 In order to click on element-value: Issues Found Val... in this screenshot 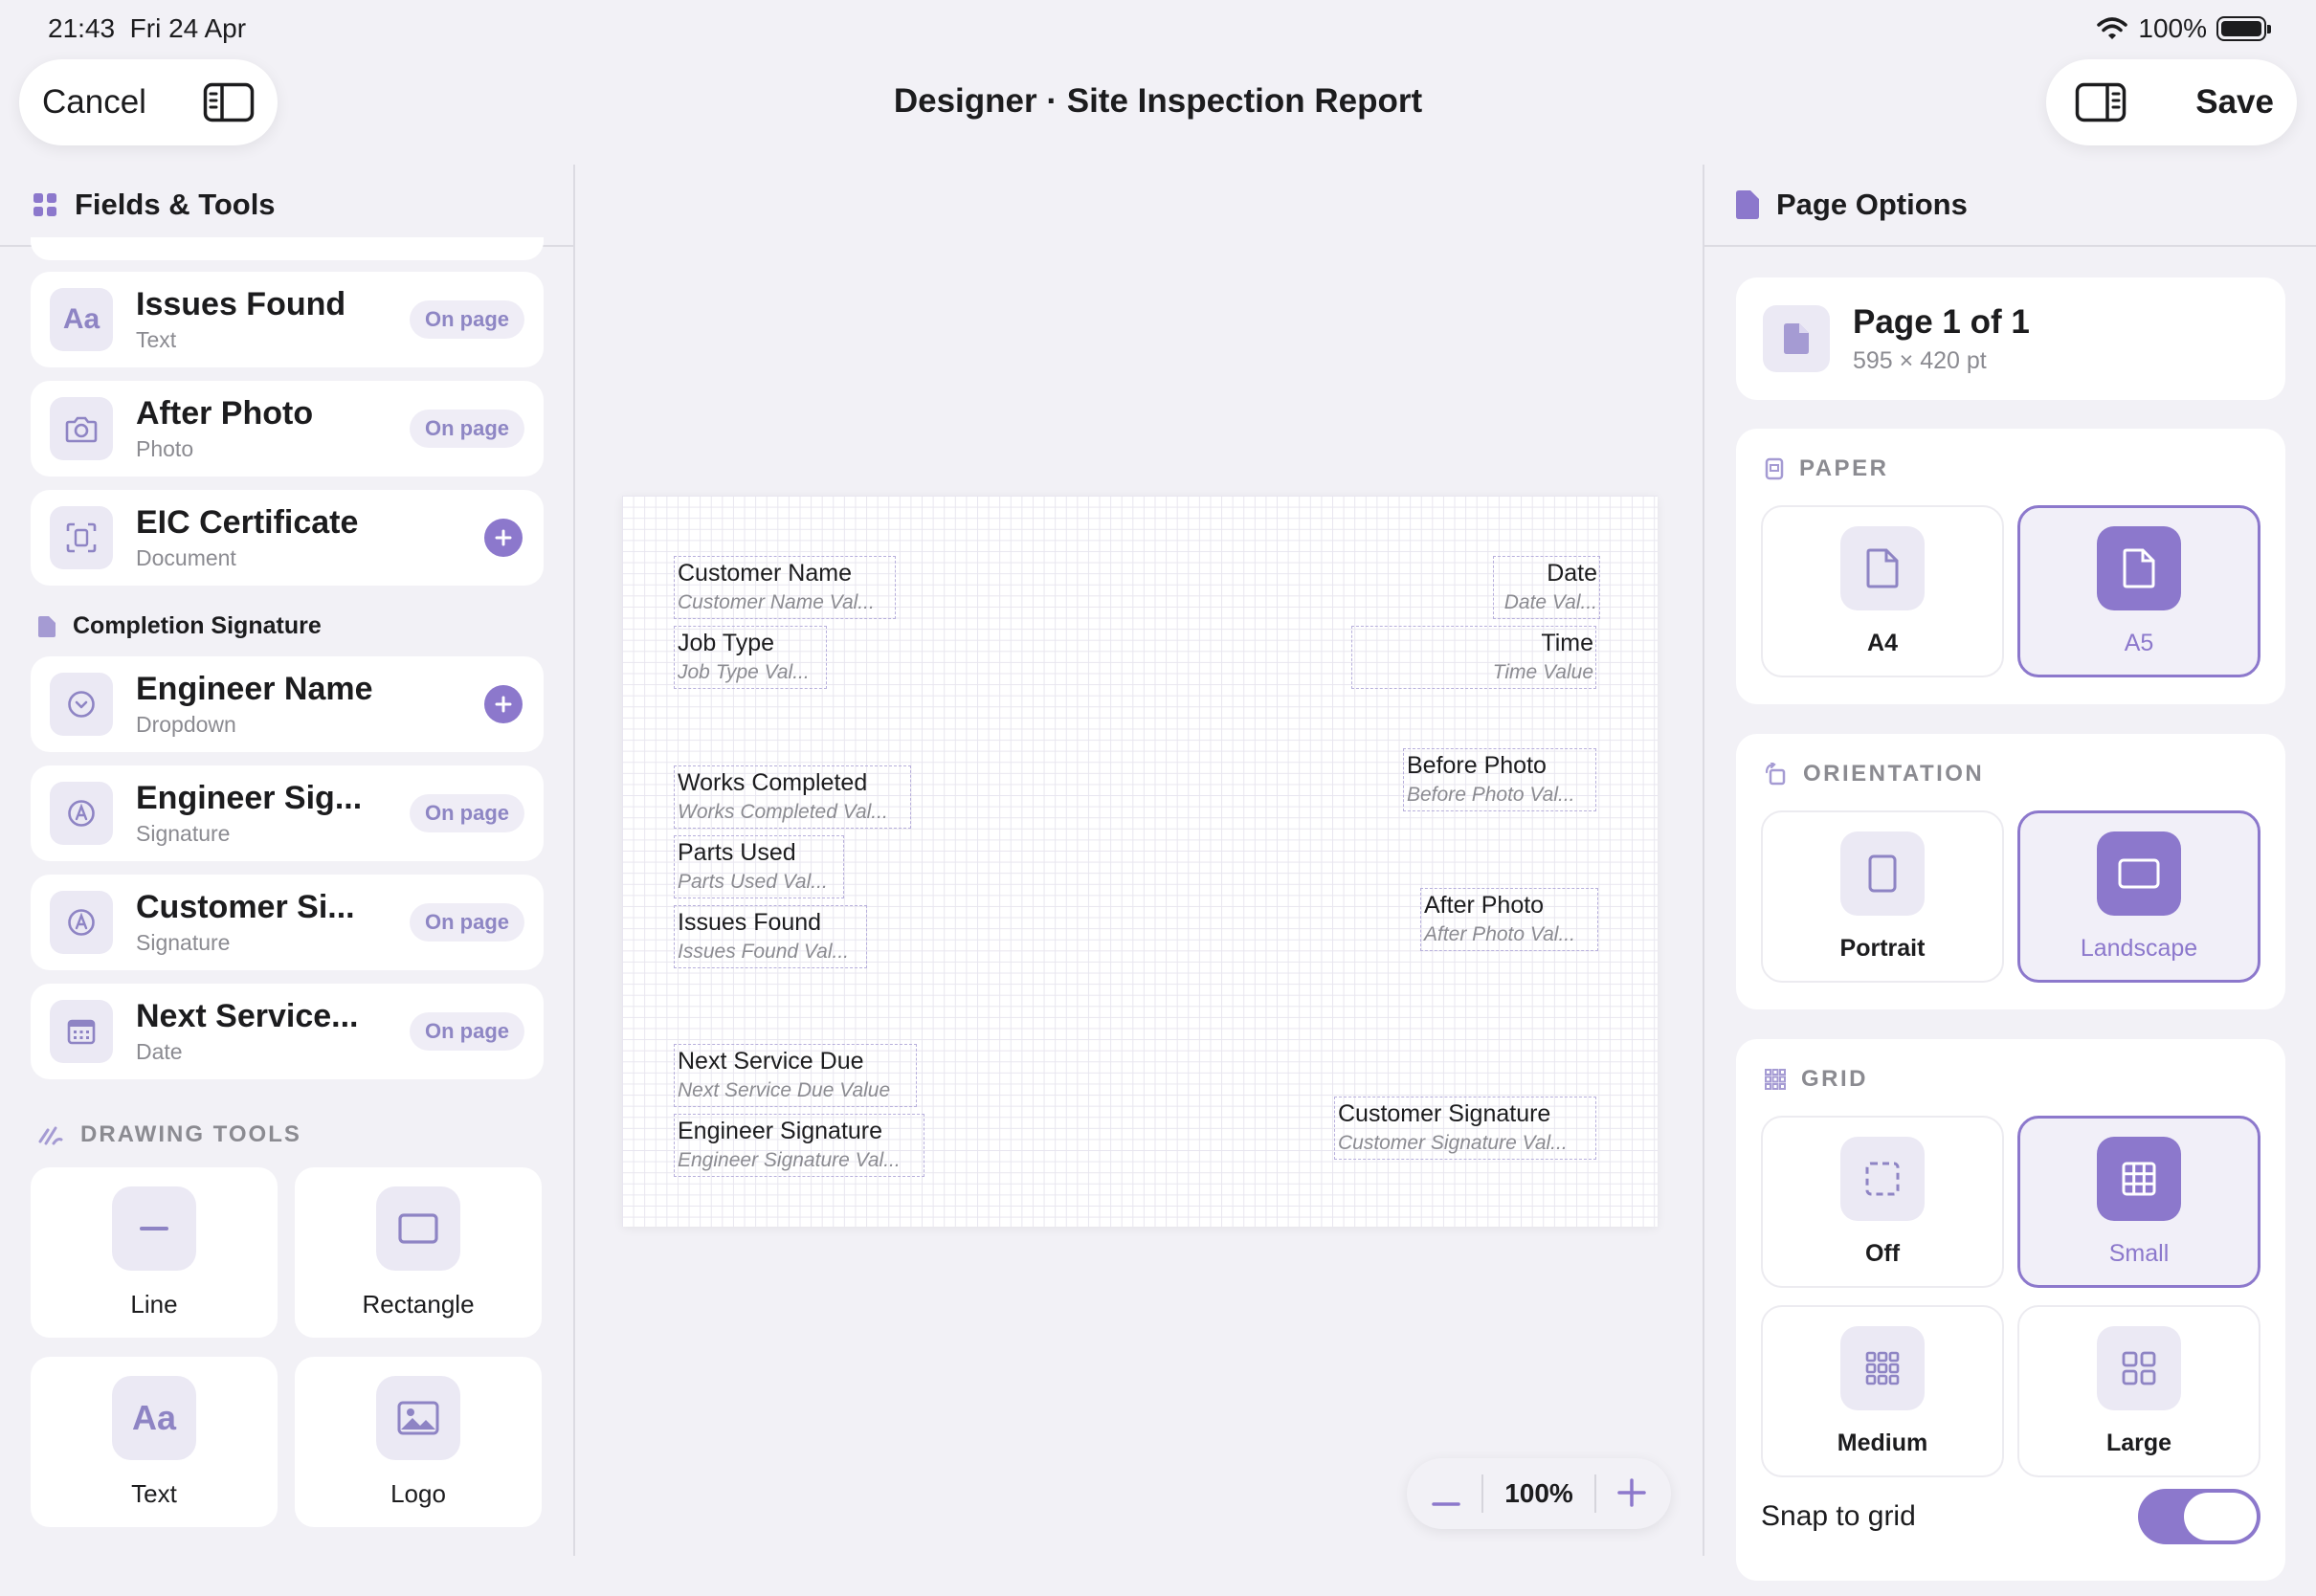, I will do `click(763, 952)`.